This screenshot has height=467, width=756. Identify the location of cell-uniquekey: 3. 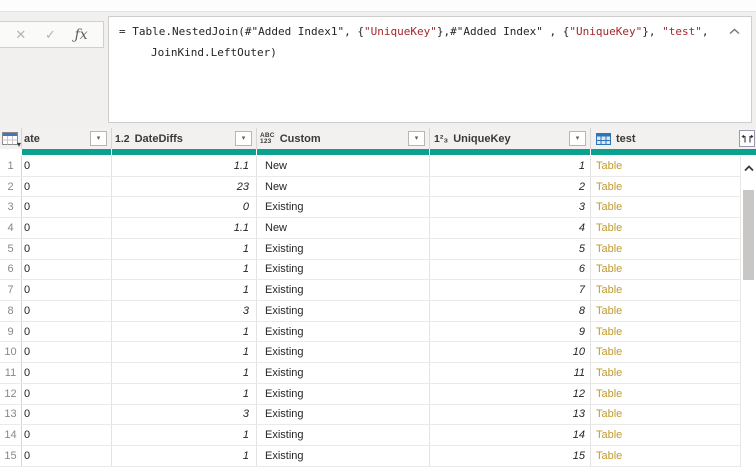
(510, 207).